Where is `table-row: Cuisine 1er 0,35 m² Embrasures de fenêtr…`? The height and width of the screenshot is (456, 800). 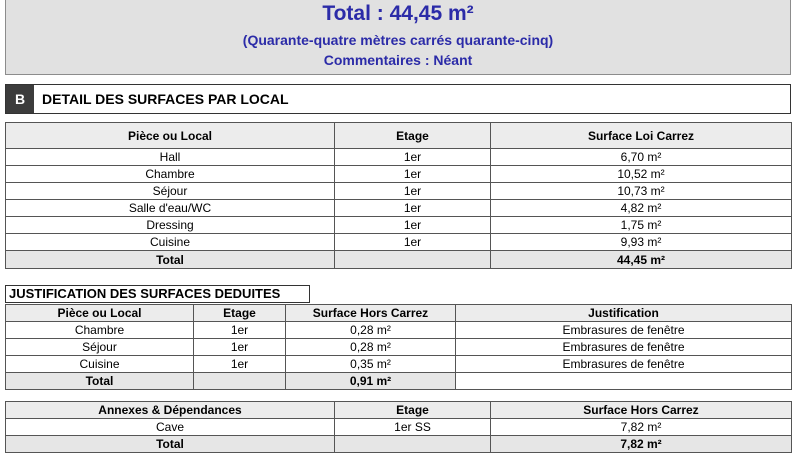
table-row: Cuisine 1er 0,35 m² Embrasures de fenêtr… is located at coordinates (398, 364).